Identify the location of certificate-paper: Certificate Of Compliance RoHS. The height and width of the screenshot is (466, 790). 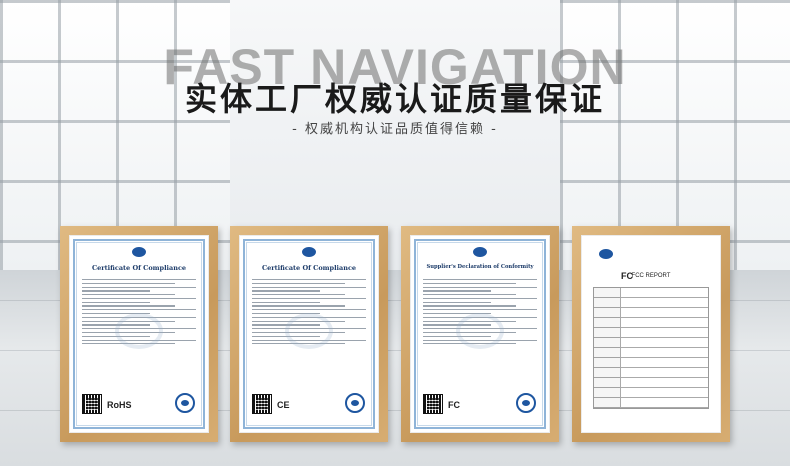
(139, 334).